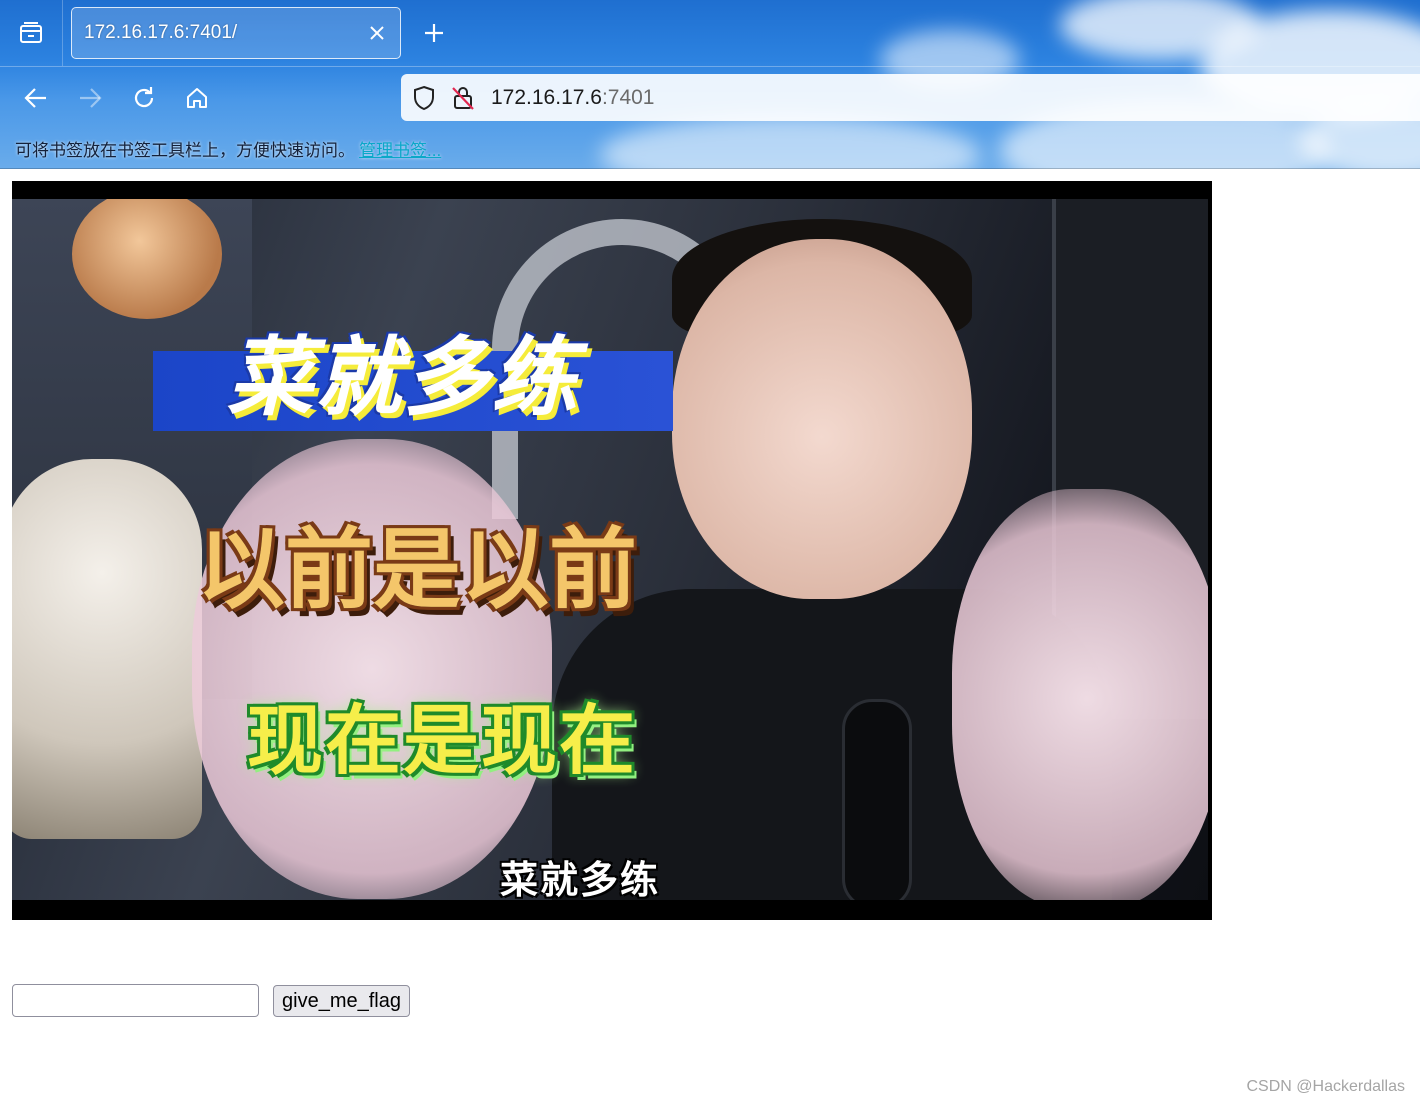 This screenshot has width=1420, height=1104. What do you see at coordinates (185, 150) in the screenshot?
I see `bookmarks-empty-message: 可将书签放在书签工具栏上，方便快速访问。` at bounding box center [185, 150].